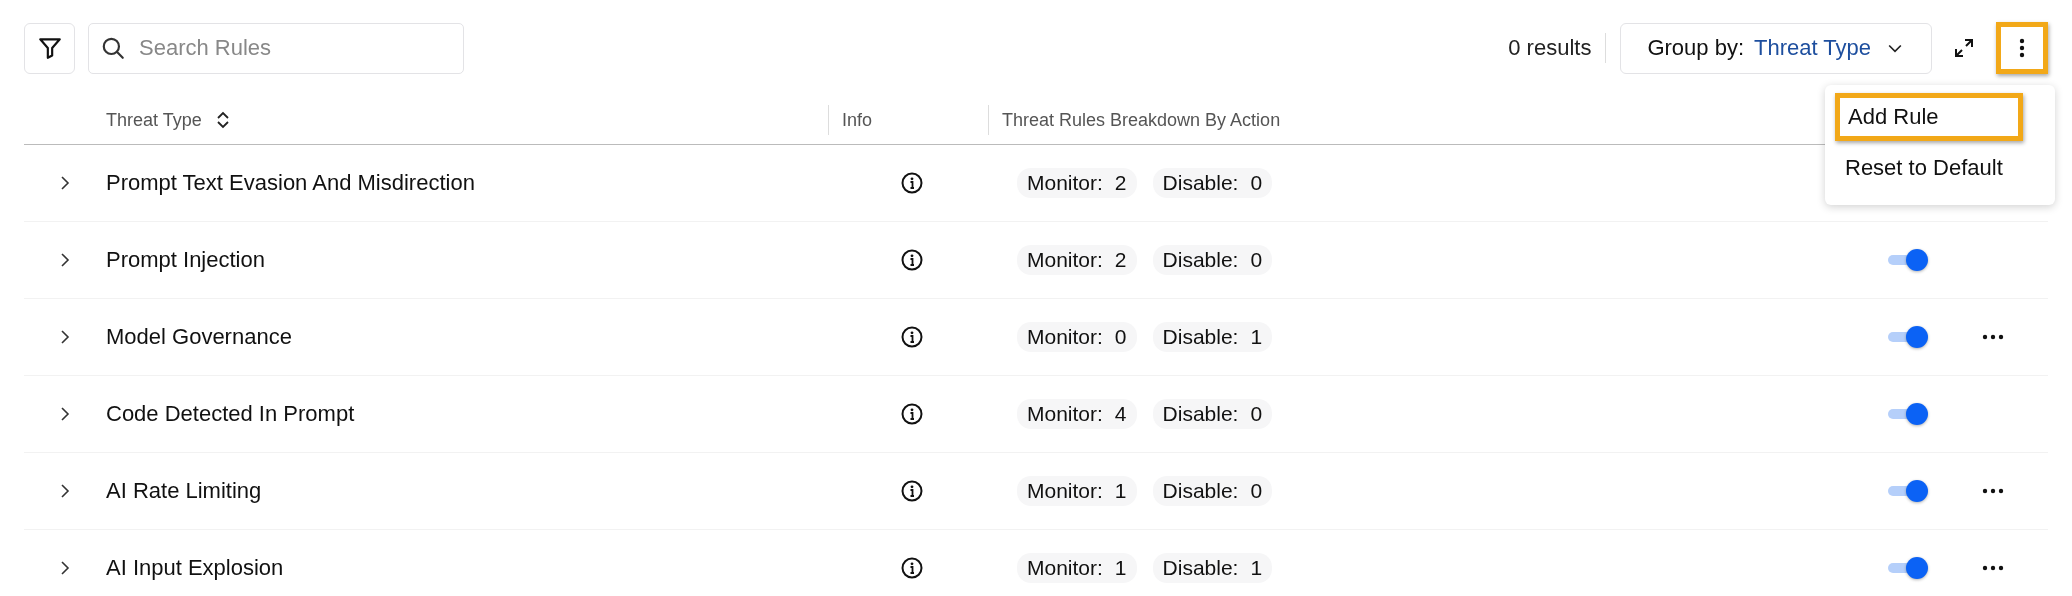 The height and width of the screenshot is (596, 2072). What do you see at coordinates (1964, 48) in the screenshot?
I see `expand-icon` at bounding box center [1964, 48].